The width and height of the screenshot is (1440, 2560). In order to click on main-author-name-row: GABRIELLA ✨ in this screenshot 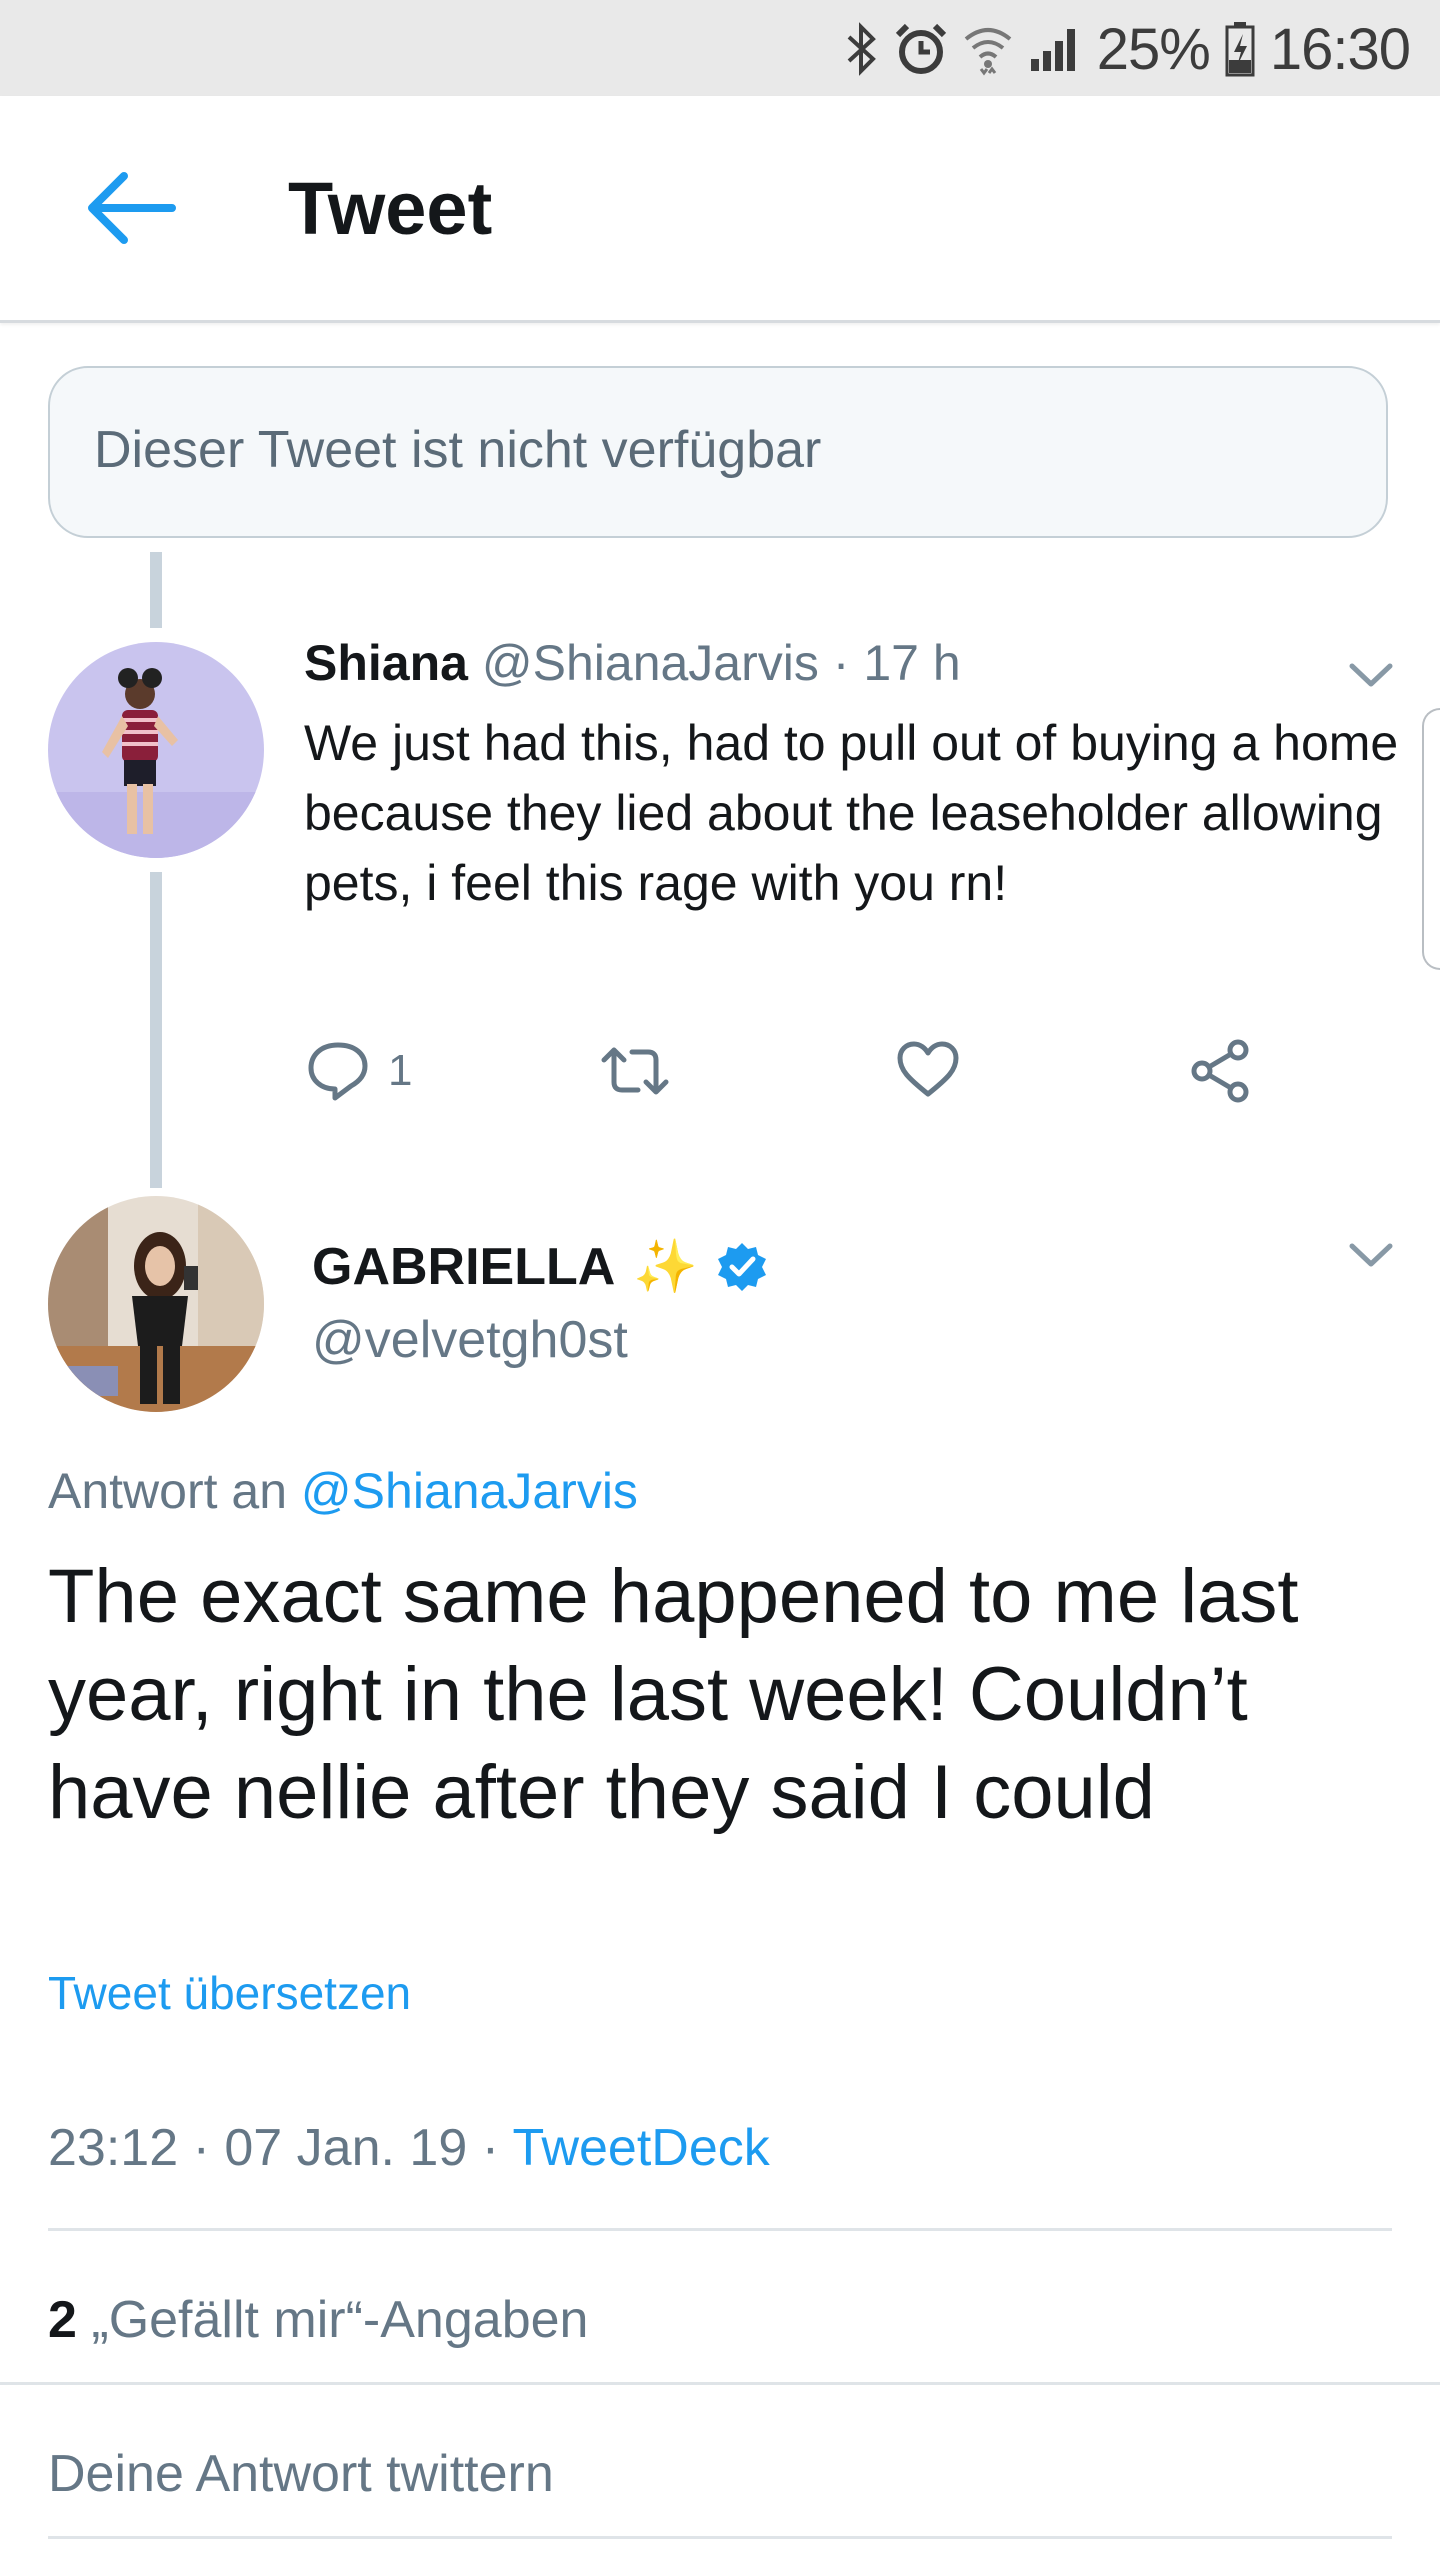, I will do `click(540, 1266)`.